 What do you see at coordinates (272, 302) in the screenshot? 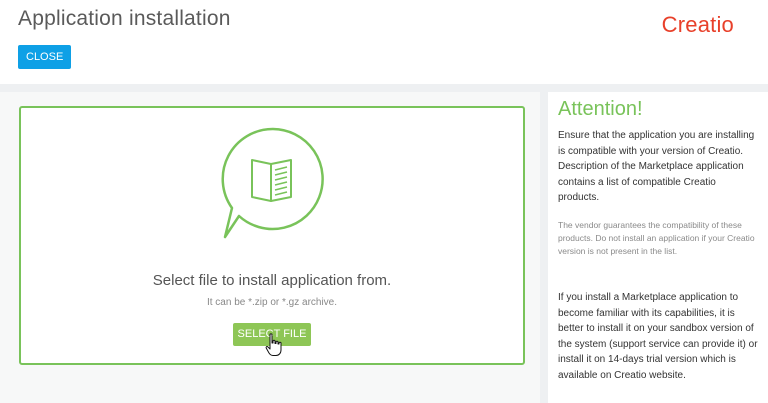
I see `select-file-hint: It can be *.zip or *.gz archive.` at bounding box center [272, 302].